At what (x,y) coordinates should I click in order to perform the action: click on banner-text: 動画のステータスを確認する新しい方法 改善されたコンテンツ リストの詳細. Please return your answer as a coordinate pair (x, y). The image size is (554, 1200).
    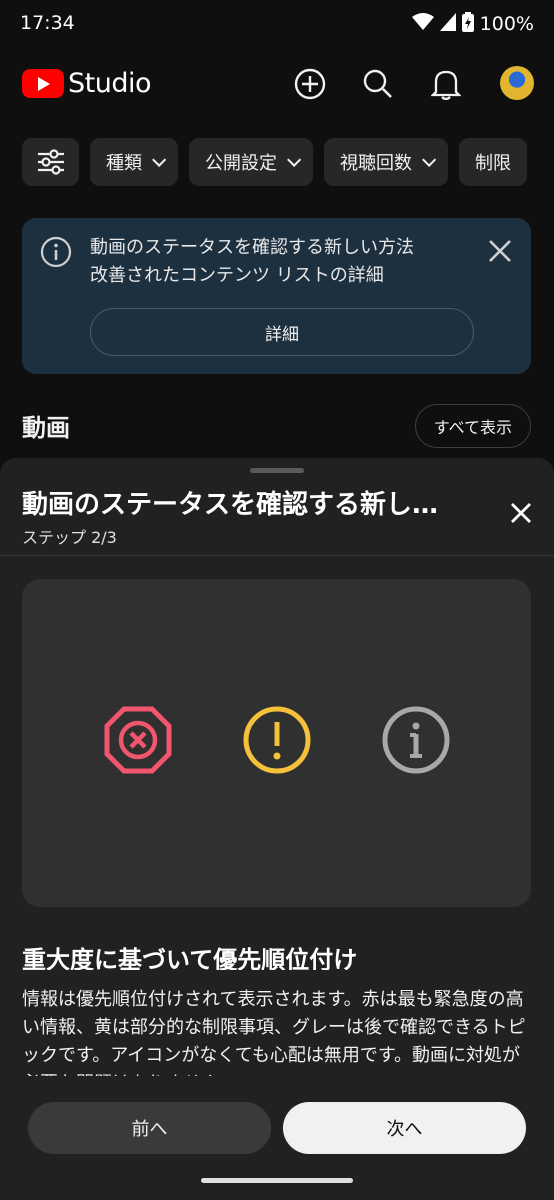
    Looking at the image, I should click on (252, 262).